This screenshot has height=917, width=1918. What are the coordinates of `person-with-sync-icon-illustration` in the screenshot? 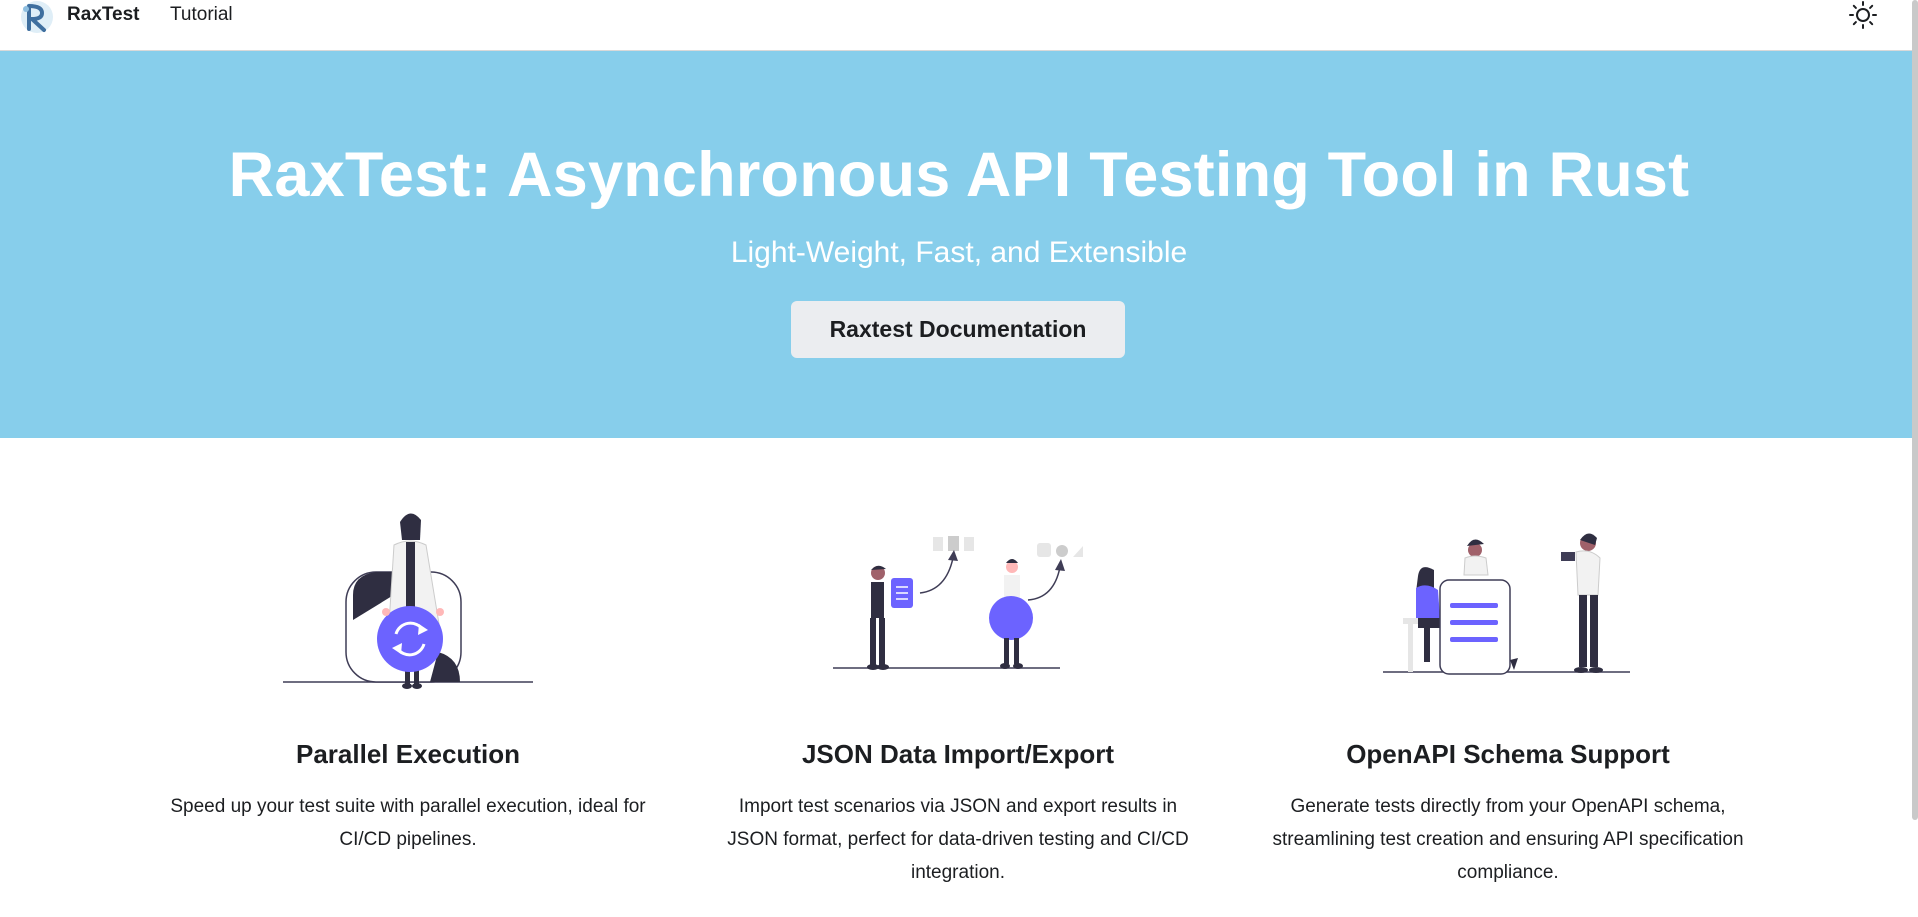 It's located at (408, 601).